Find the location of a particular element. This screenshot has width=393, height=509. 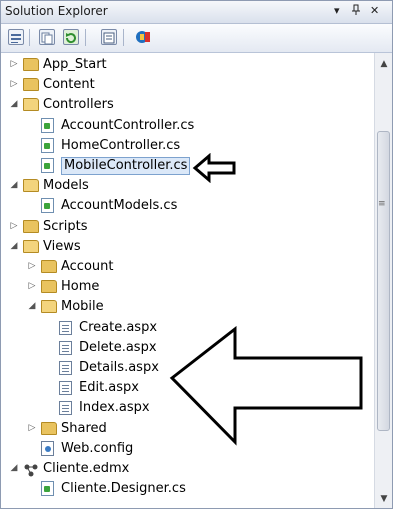

tree-item: HomeController.cs is located at coordinates (187, 146).